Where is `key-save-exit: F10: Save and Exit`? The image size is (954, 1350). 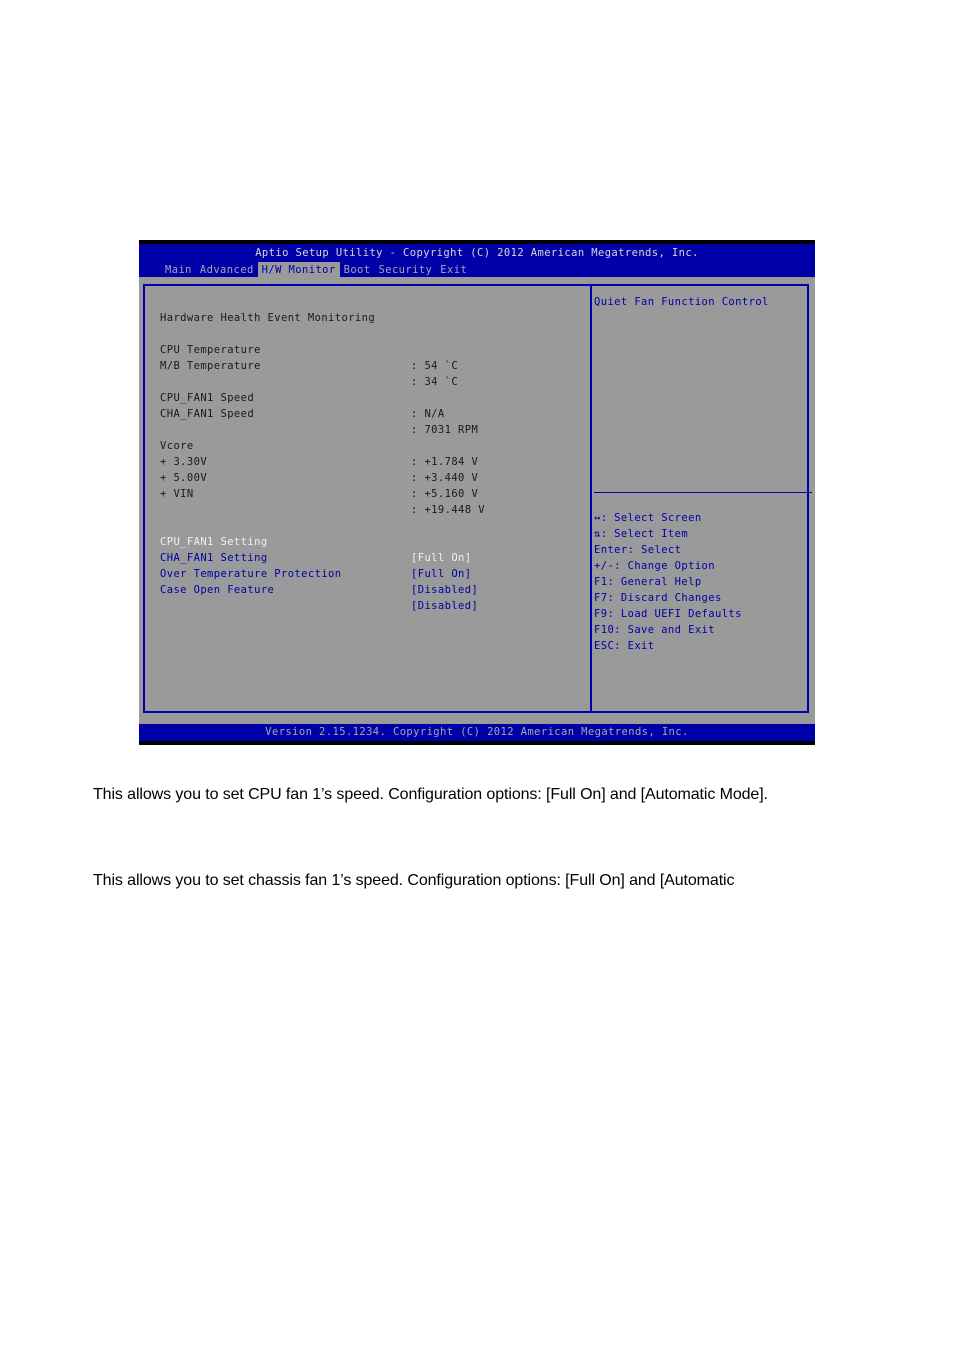
key-save-exit: F10: Save and Exit is located at coordinates (654, 630).